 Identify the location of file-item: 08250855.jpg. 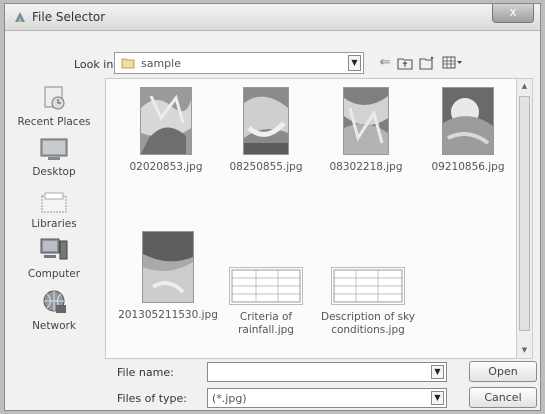
(266, 130).